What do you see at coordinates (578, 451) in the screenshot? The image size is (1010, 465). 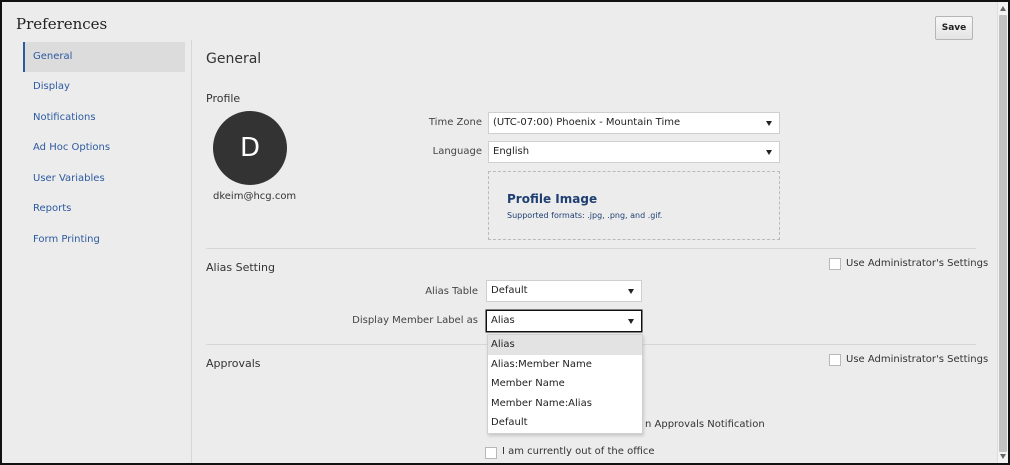 I see `out-of-office-label: I am currently out of the office` at bounding box center [578, 451].